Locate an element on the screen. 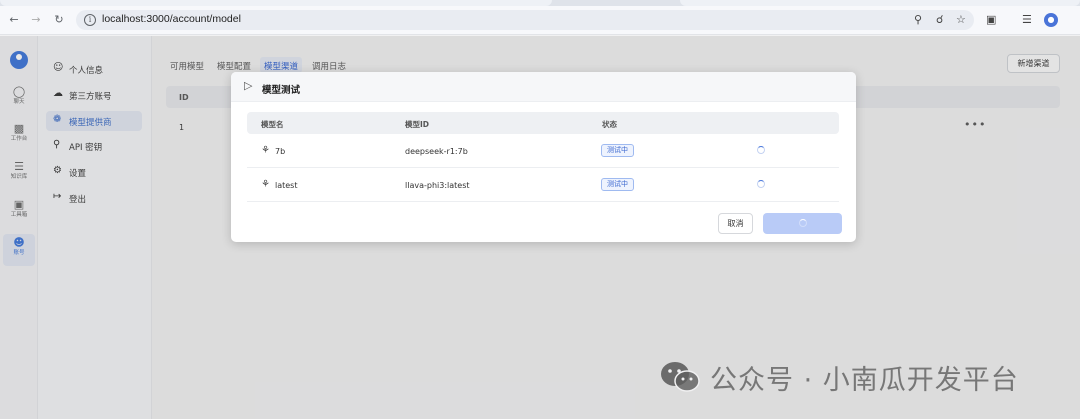 The height and width of the screenshot is (419, 1080). media-icon: ☰ is located at coordinates (1027, 19).